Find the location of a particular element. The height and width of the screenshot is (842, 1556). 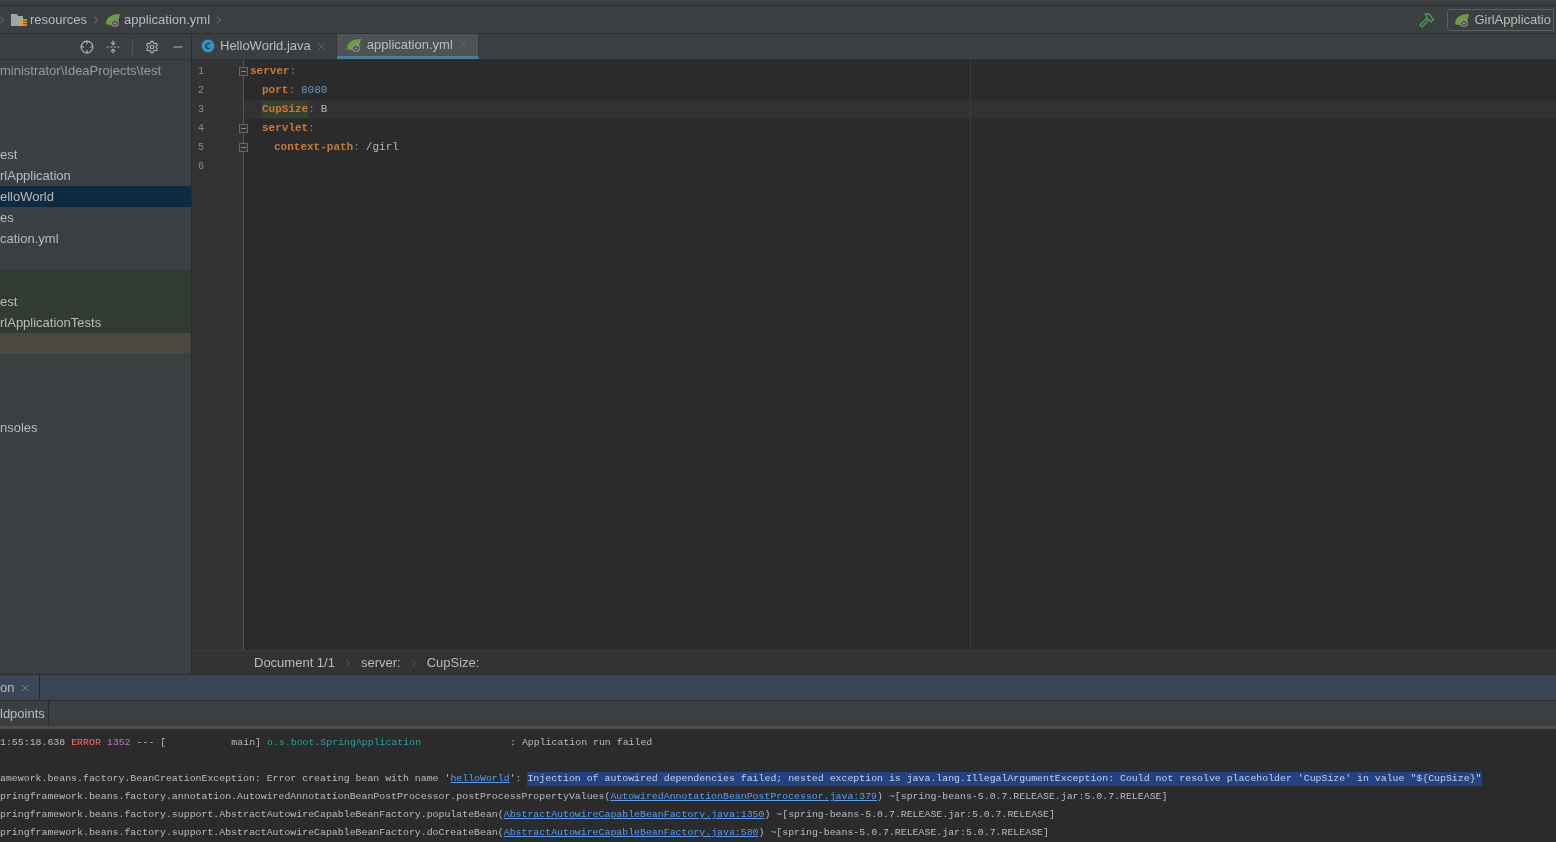

line-number: 6 is located at coordinates (201, 167).